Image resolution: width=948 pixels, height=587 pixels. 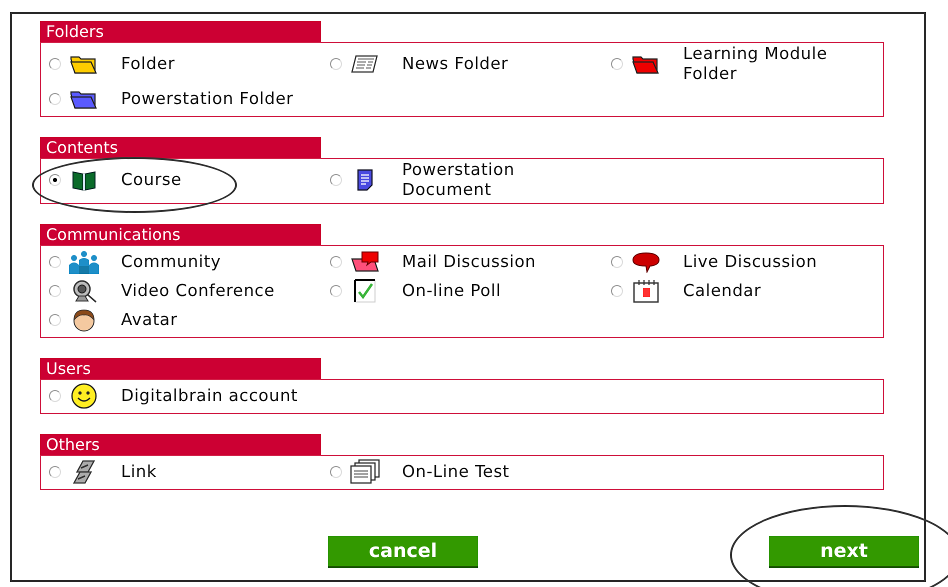 What do you see at coordinates (365, 64) in the screenshot?
I see `newspaper-icon` at bounding box center [365, 64].